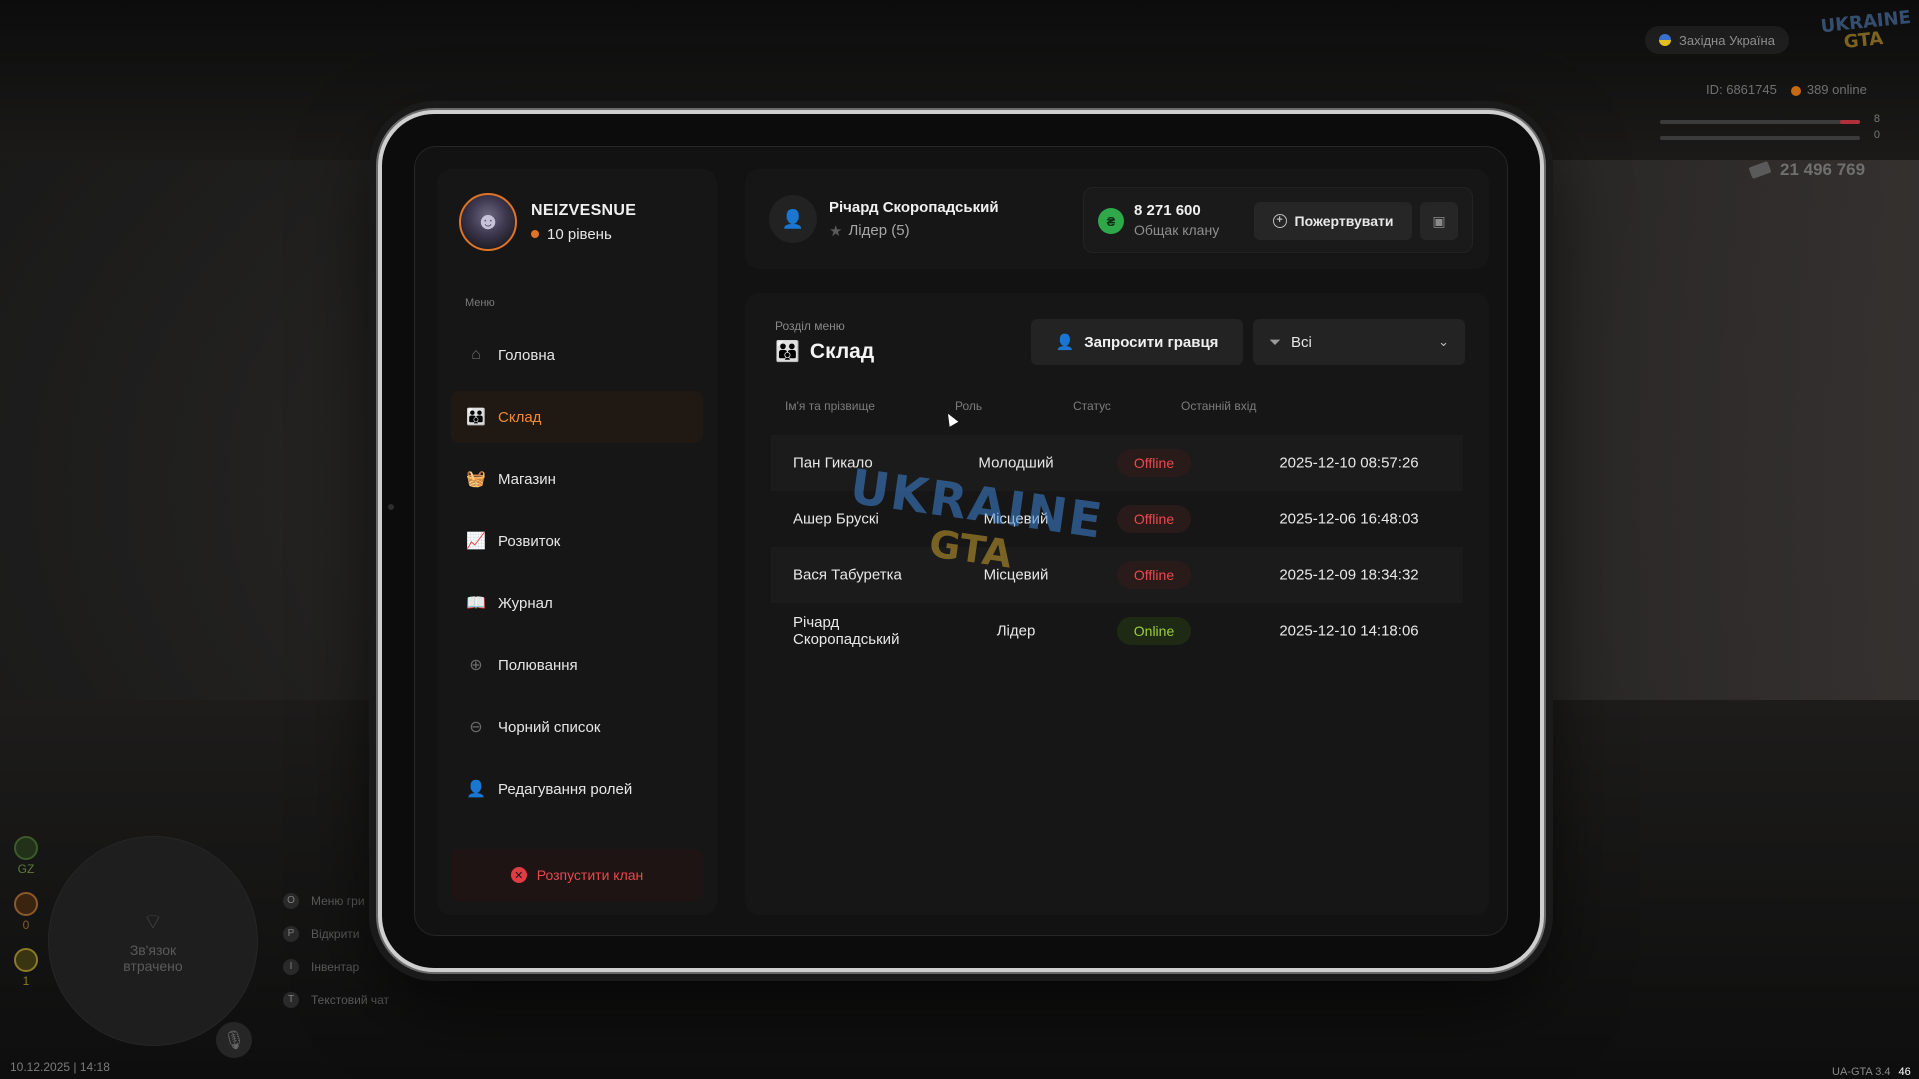 The width and height of the screenshot is (1919, 1079). What do you see at coordinates (336, 966) in the screenshot?
I see `hint-row: I Інвентар` at bounding box center [336, 966].